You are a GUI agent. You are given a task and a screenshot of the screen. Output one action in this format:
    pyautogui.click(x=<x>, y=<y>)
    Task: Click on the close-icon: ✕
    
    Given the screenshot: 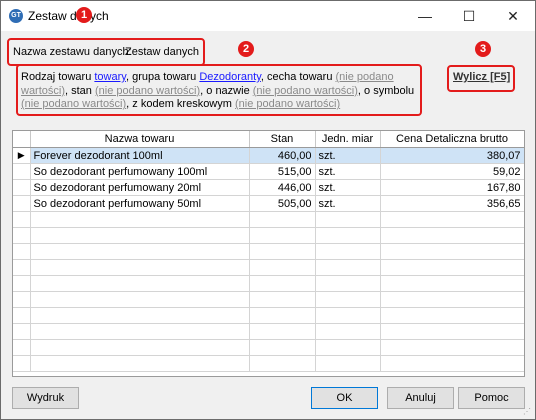 What is the action you would take?
    pyautogui.click(x=513, y=16)
    